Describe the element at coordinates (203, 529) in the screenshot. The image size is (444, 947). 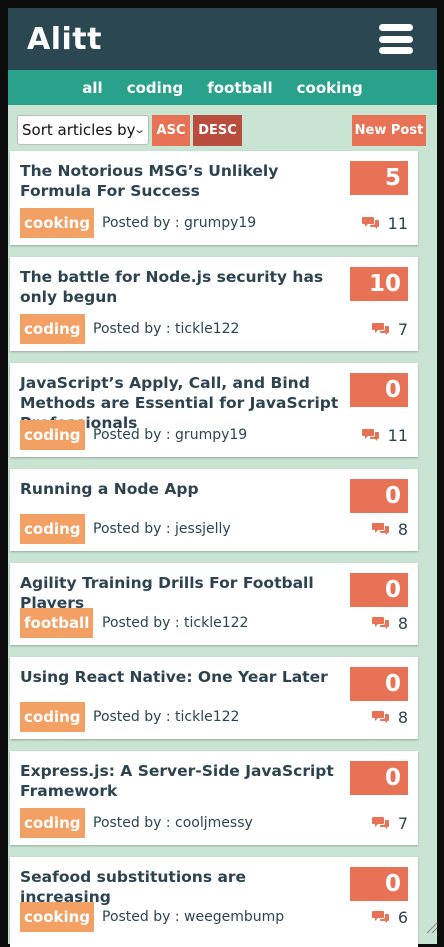
I see `article-author: jessjelly` at that location.